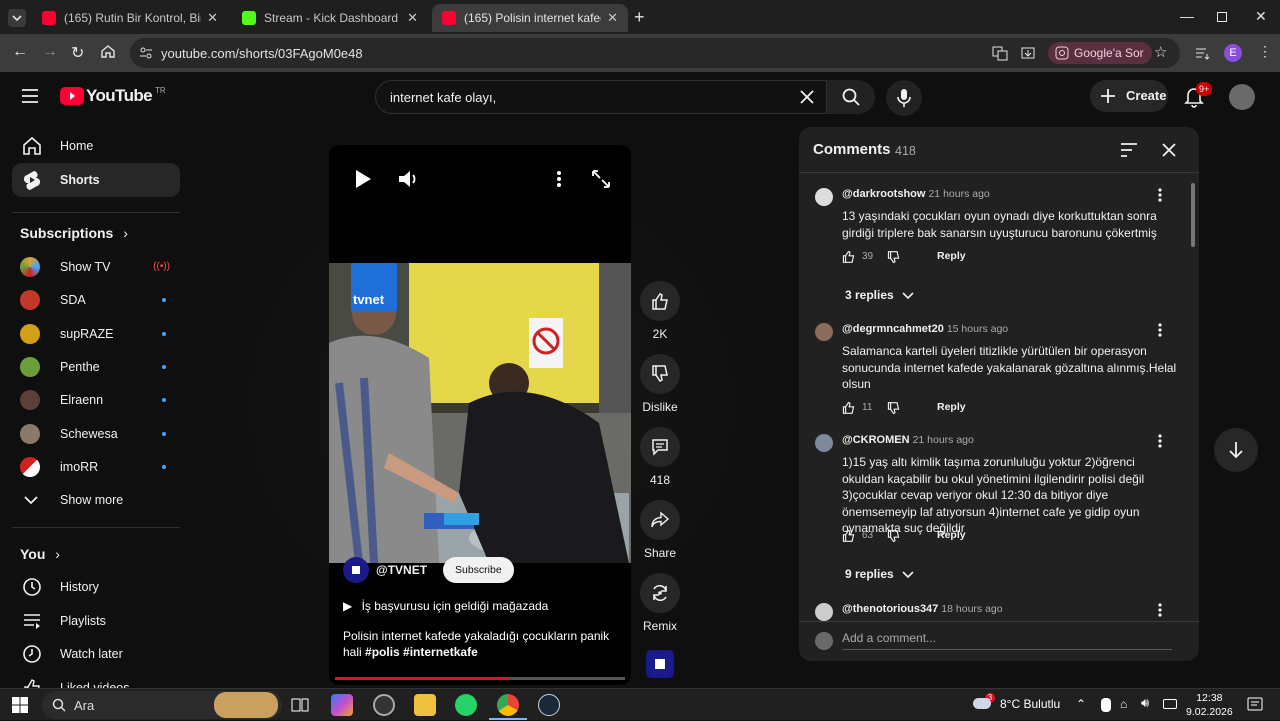 The image size is (1280, 721). What do you see at coordinates (639, 17) in the screenshot?
I see `new-tab-icon: +` at bounding box center [639, 17].